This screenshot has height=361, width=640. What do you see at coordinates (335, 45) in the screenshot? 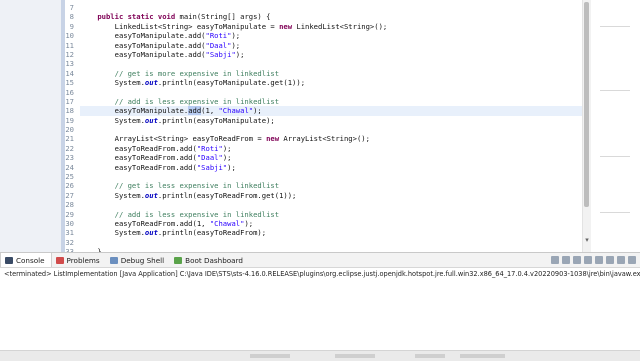
I see `code-line: easyToManipulate.add("Daal");` at bounding box center [335, 45].